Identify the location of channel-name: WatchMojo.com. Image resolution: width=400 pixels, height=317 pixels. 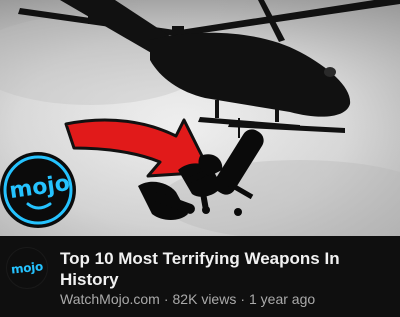
(110, 299).